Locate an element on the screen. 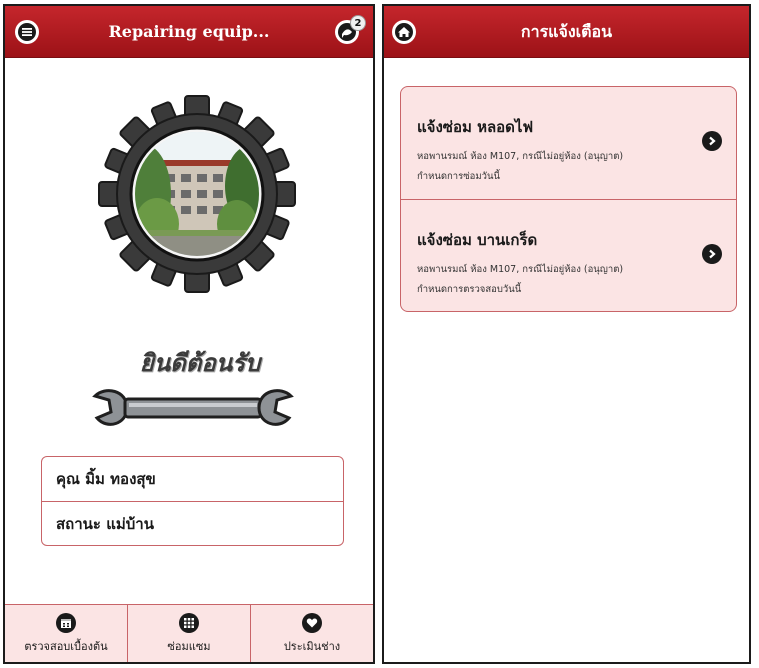  tab-basic-check: ตรวจสอบเบื้องต้น is located at coordinates (66, 633).